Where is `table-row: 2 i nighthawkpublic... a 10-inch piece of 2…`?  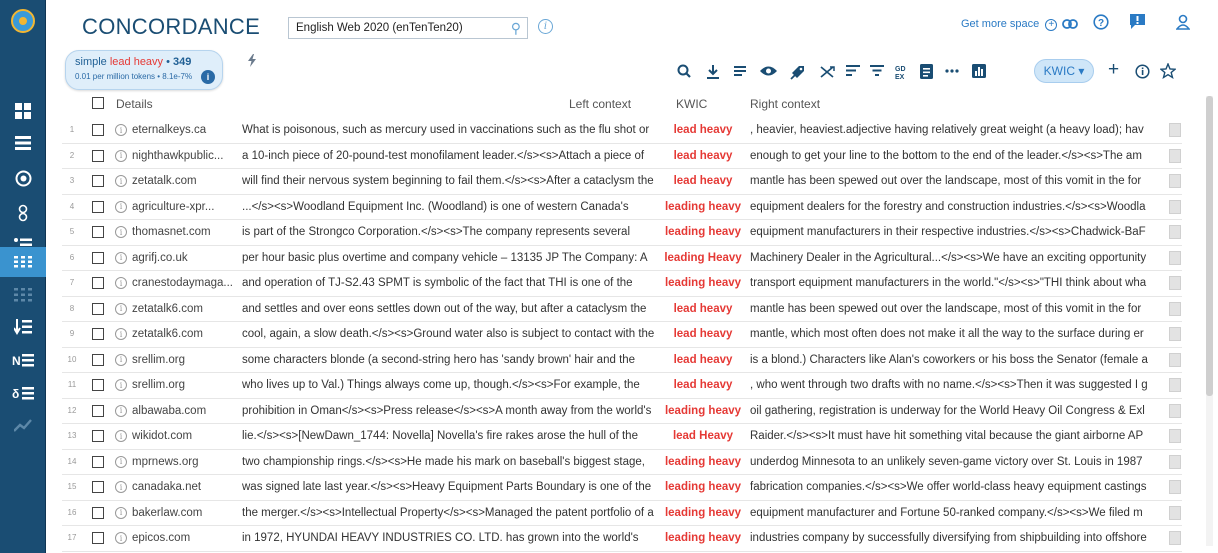 table-row: 2 i nighthawkpublic... a 10-inch piece of 2… is located at coordinates (622, 156).